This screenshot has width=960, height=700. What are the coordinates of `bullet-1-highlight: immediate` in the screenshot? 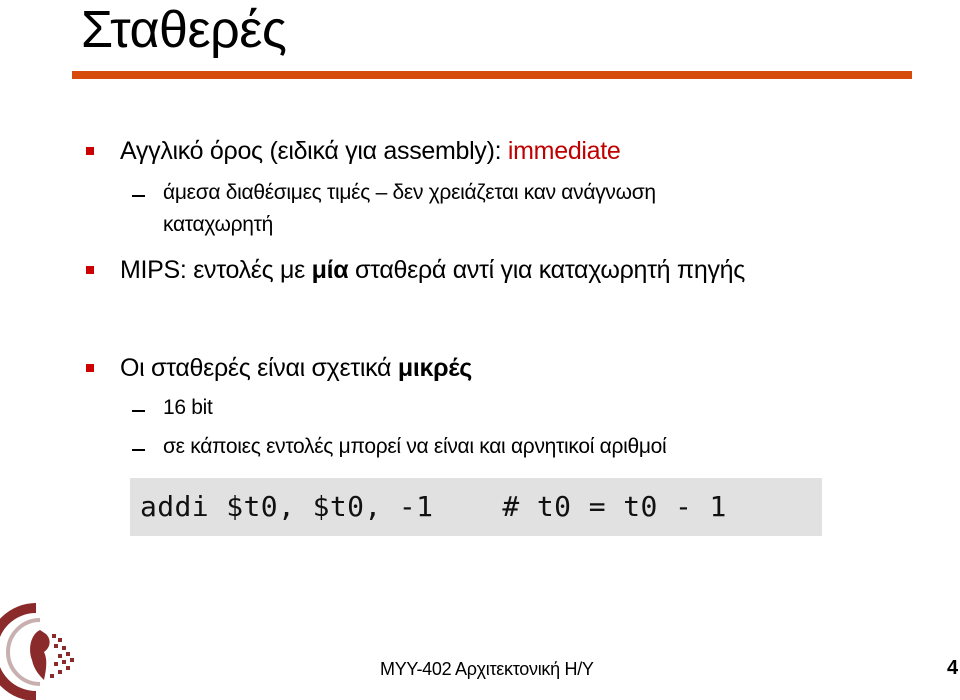 It's located at (564, 151).